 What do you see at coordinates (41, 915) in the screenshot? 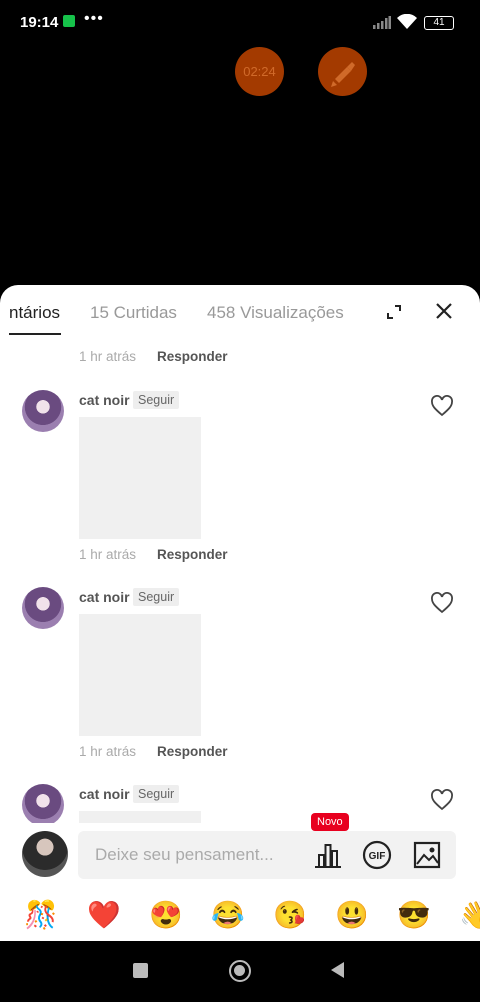
I see `emoji-button: 🎊` at bounding box center [41, 915].